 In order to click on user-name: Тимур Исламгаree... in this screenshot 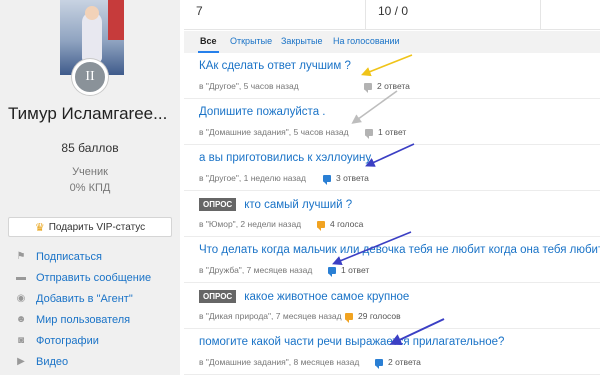, I will do `click(88, 113)`.